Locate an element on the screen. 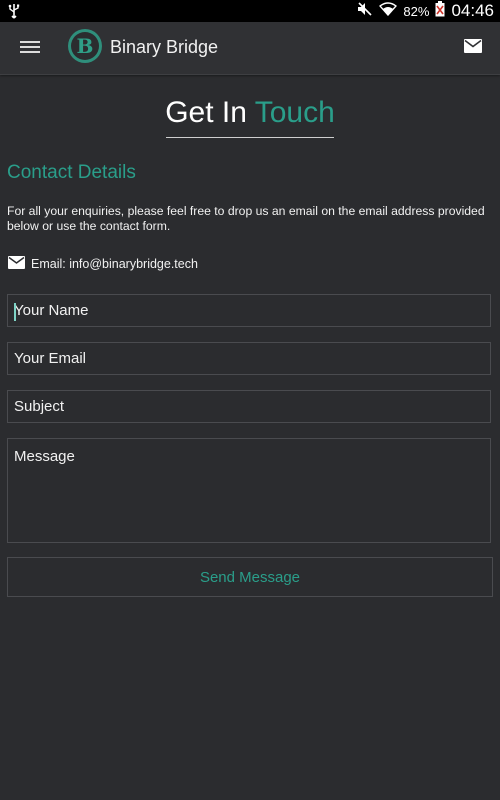 The image size is (500, 800). name-field-wrapper is located at coordinates (249, 310).